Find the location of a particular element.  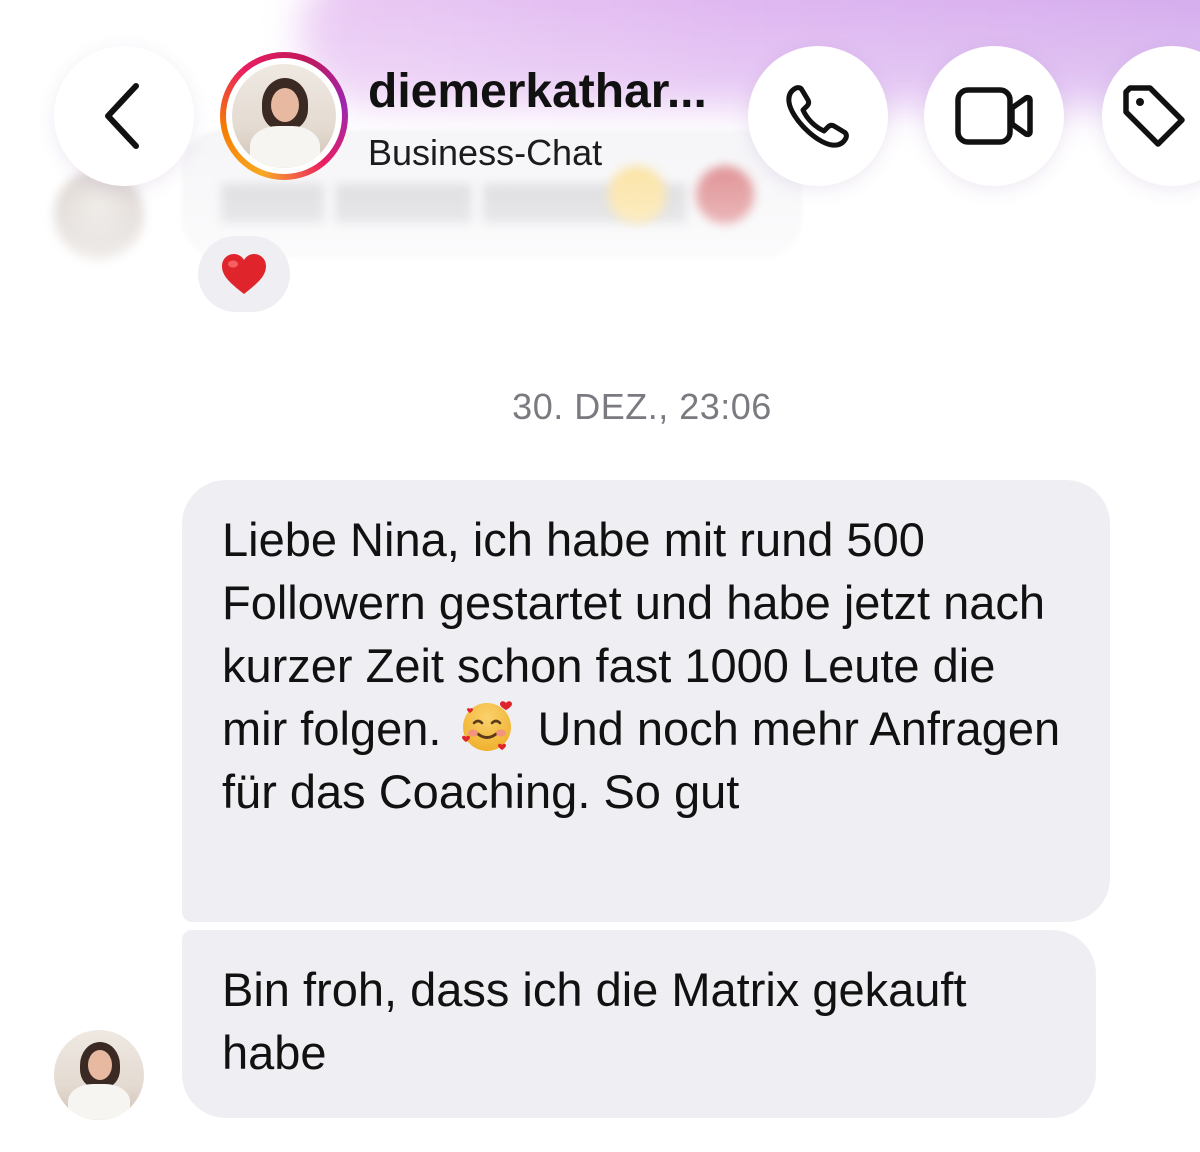

chevron-left-icon is located at coordinates (122, 116).